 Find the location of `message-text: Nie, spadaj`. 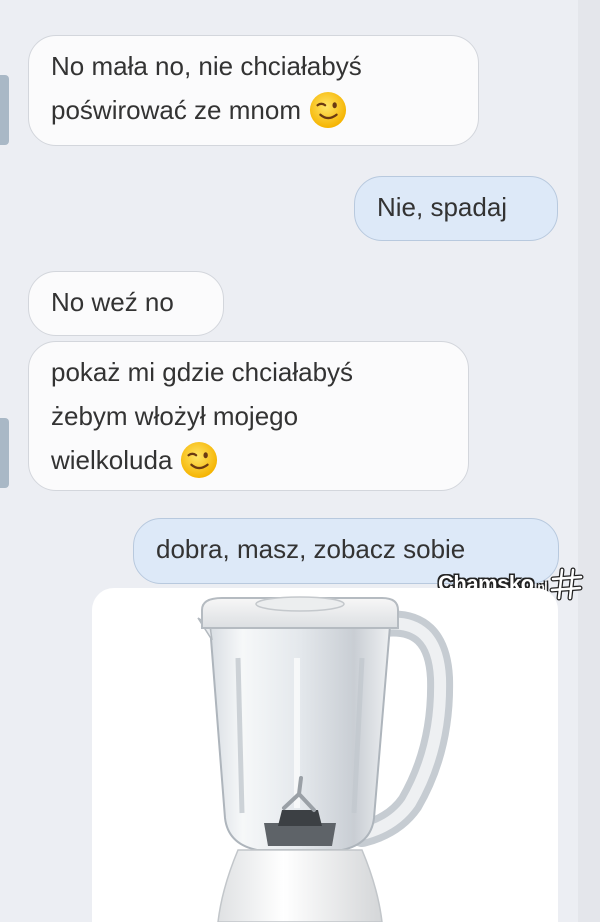

message-text: Nie, spadaj is located at coordinates (442, 207).